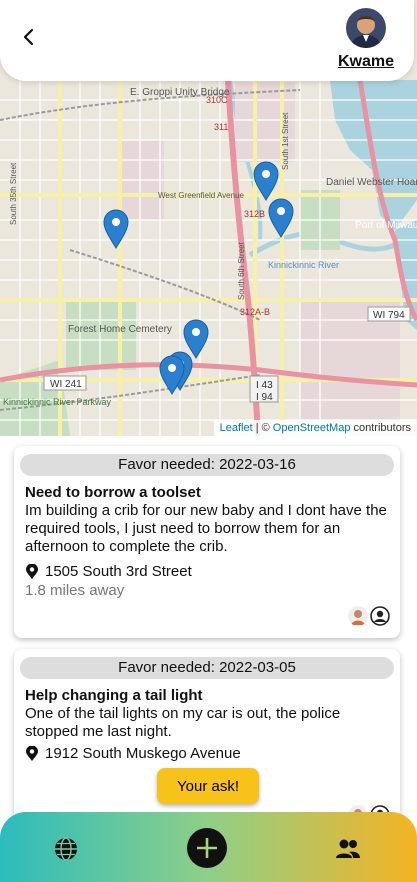 The image size is (417, 882). I want to click on favor-date: Favor needed: 2022-03-05, so click(207, 668).